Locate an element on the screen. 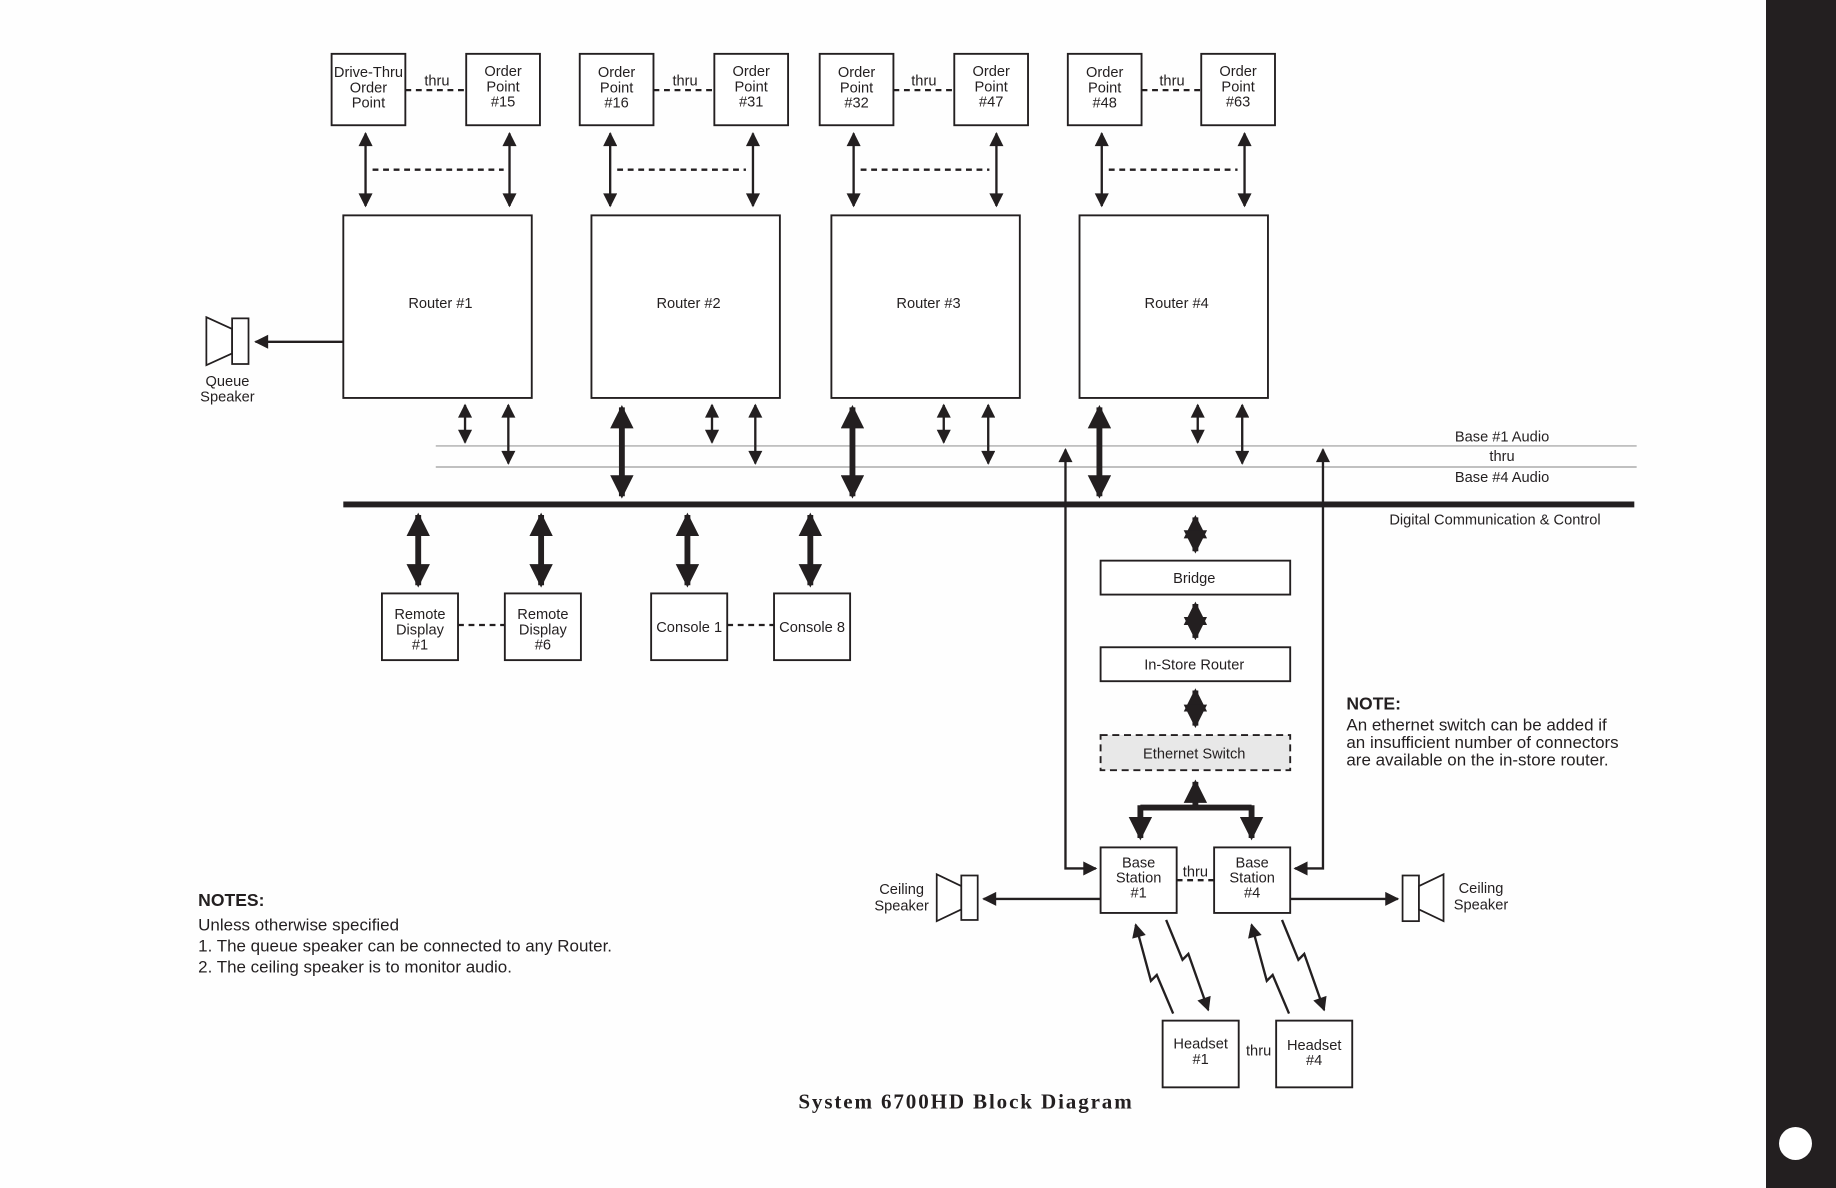  diagram-title: System 6700HD Block Diagram is located at coordinates (965, 1101).